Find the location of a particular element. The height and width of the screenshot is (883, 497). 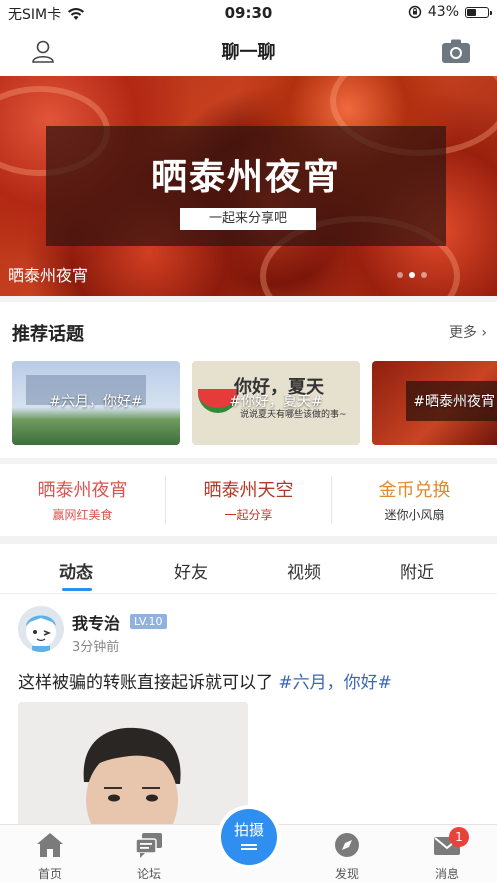

more-link: 更多 › is located at coordinates (468, 332).